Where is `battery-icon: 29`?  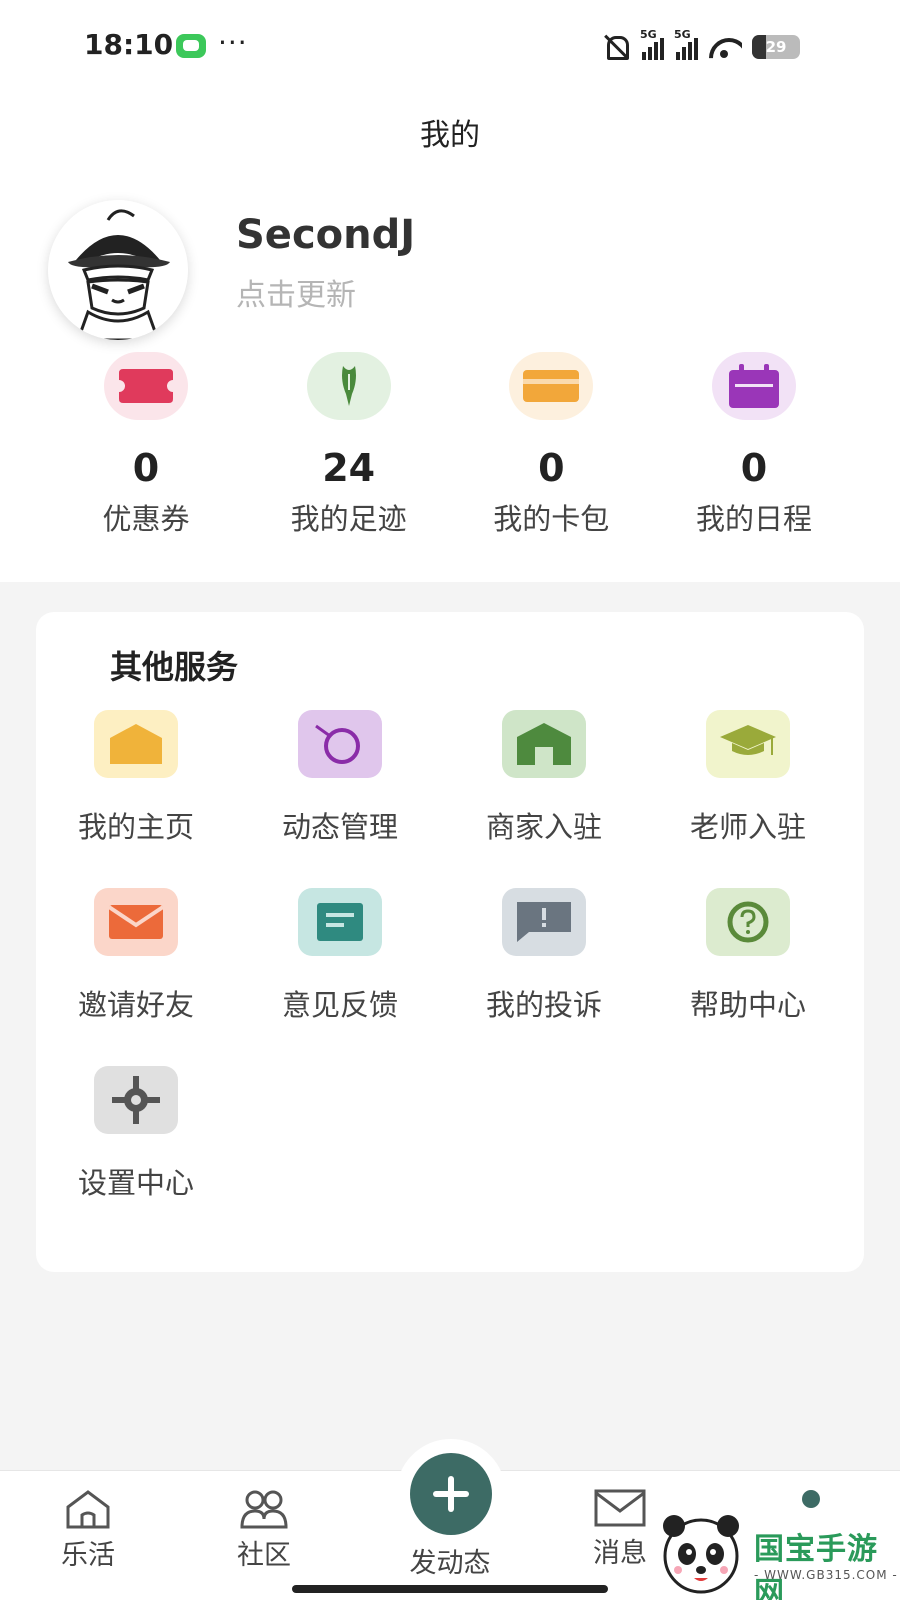
battery-icon: 29 is located at coordinates (776, 47).